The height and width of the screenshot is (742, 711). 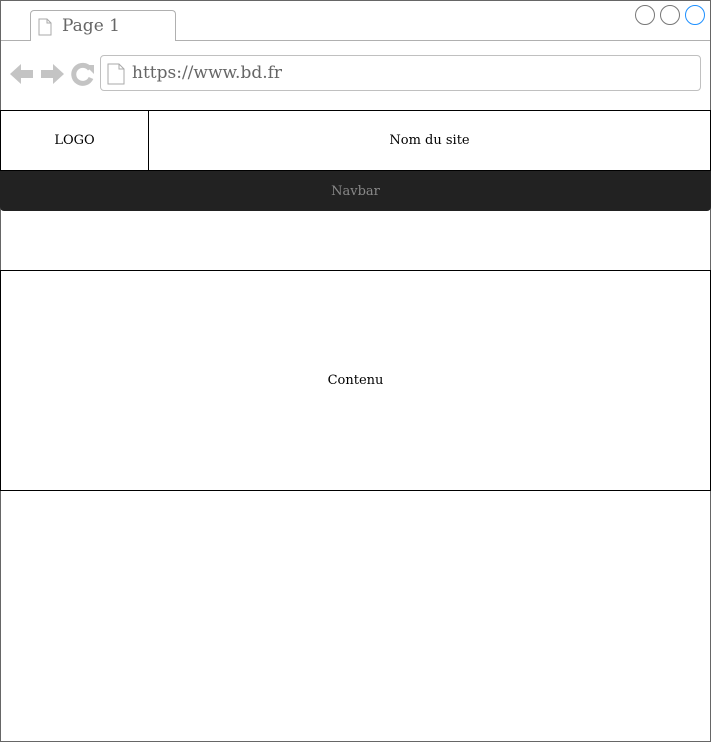 I want to click on forward-arrow-icon, so click(x=52, y=74).